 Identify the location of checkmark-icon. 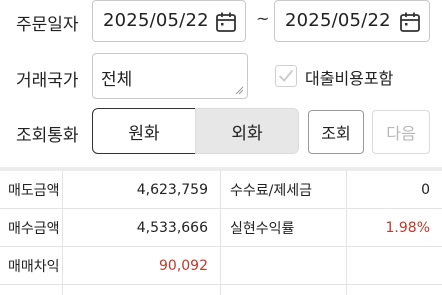
(286, 75).